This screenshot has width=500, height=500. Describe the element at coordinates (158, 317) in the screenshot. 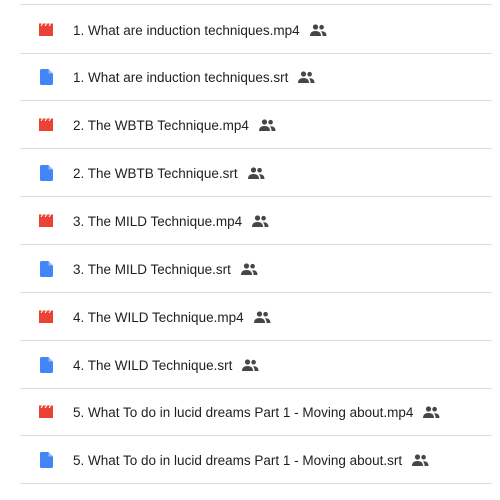

I see `file-name: 4. The WILD Technique.mp4` at that location.